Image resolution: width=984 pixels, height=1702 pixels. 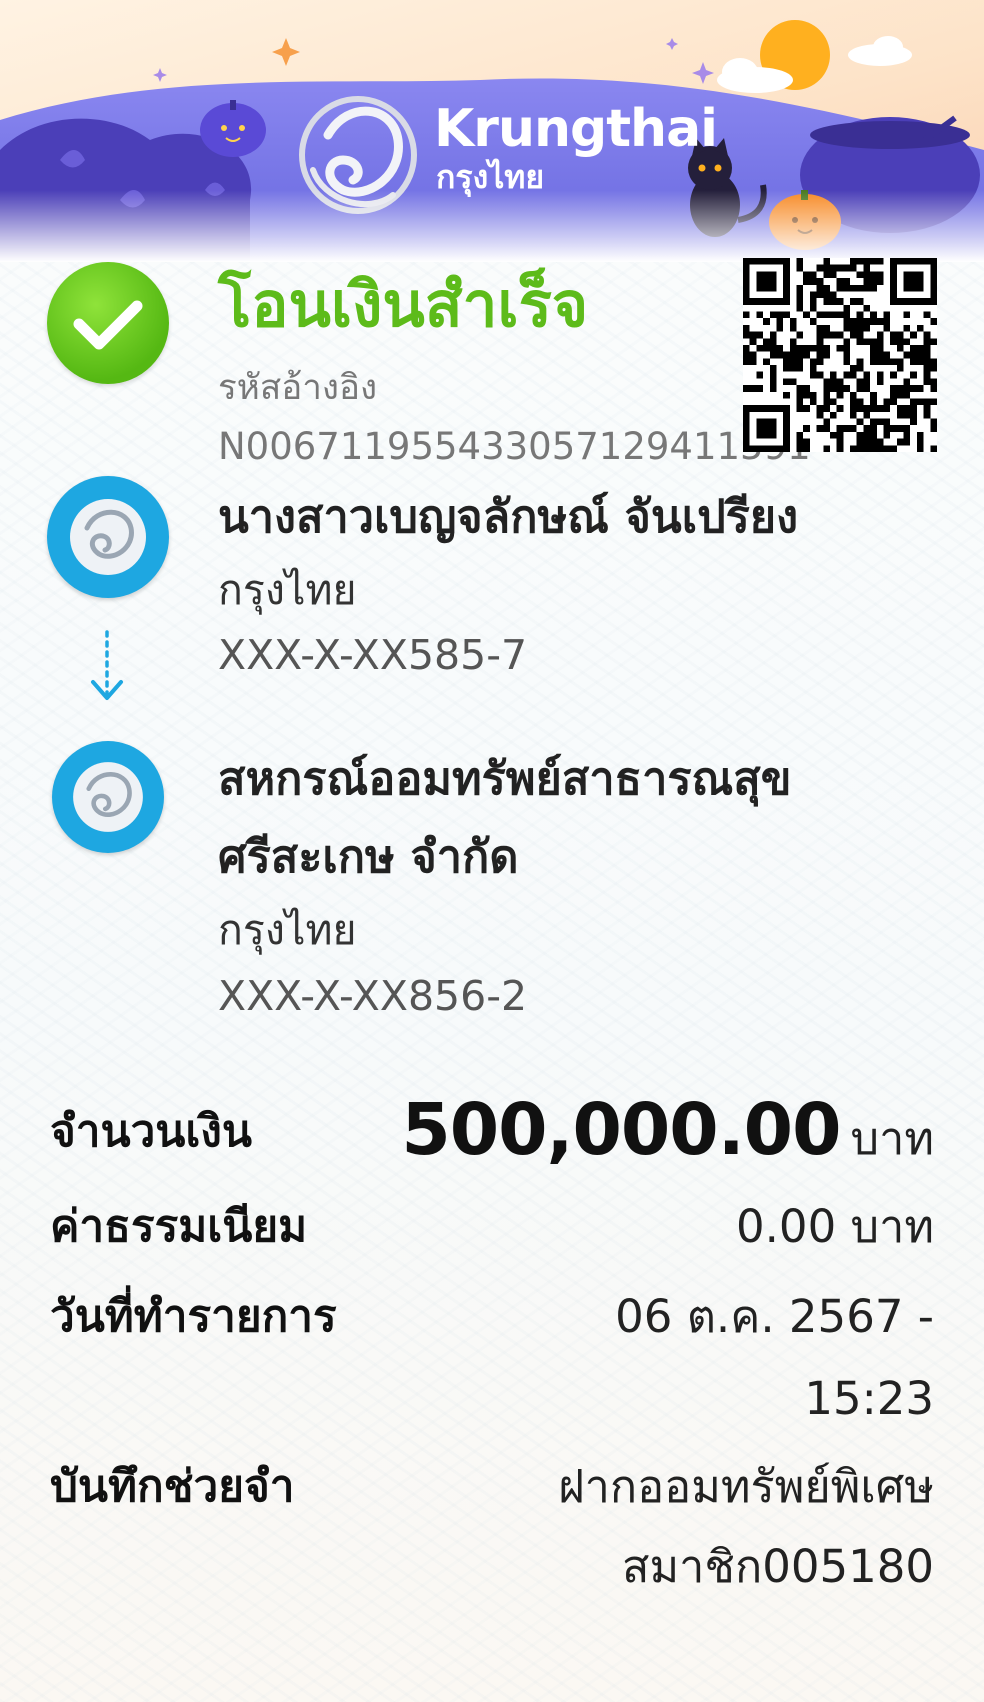 I want to click on brand-logo-text: Krungthai กรุงไทย, so click(x=576, y=147).